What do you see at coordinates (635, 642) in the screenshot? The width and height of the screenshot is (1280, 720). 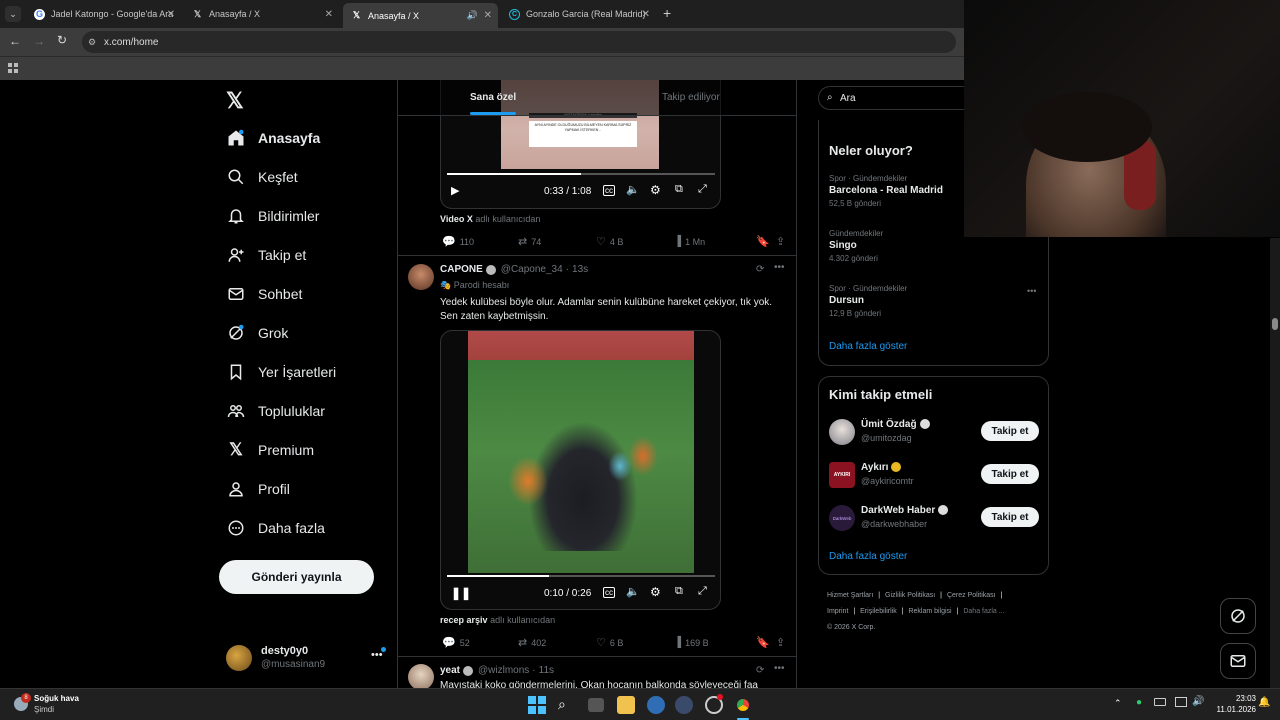 I see `like-button: ♡ 6 B` at bounding box center [635, 642].